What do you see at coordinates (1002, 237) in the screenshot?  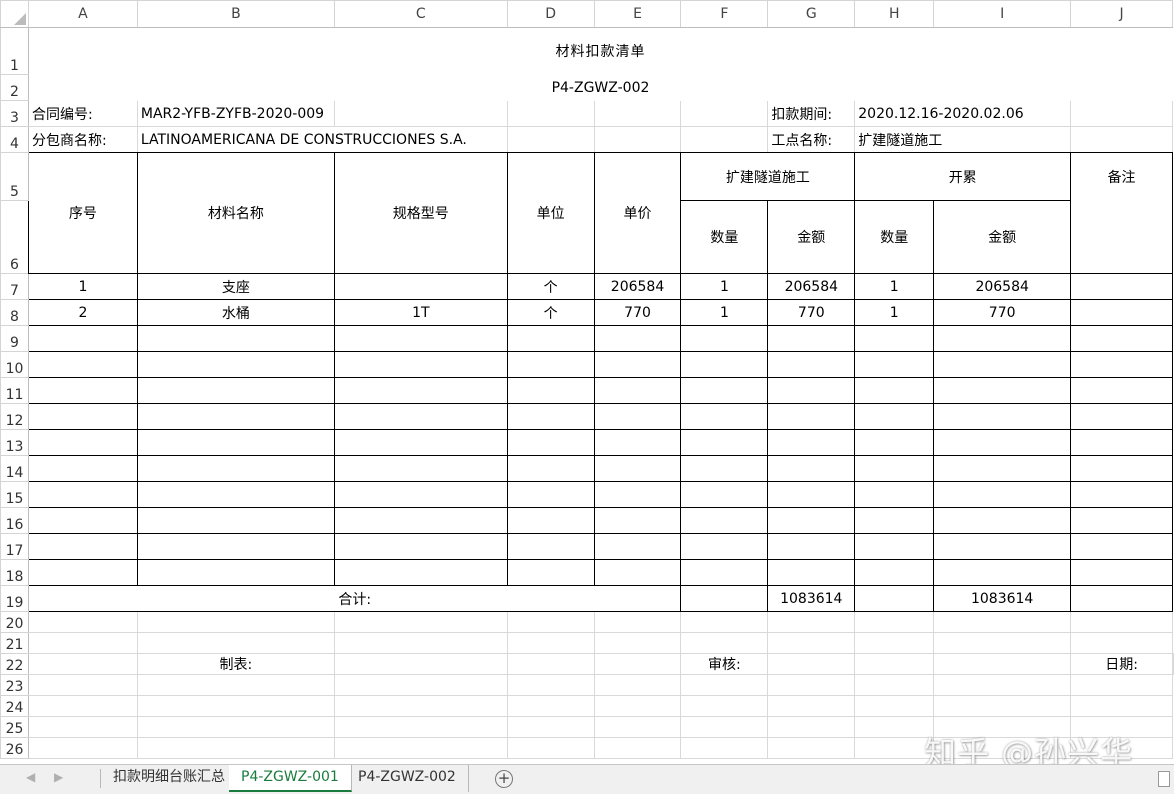 I see `header-amount-cumulative: 金额` at bounding box center [1002, 237].